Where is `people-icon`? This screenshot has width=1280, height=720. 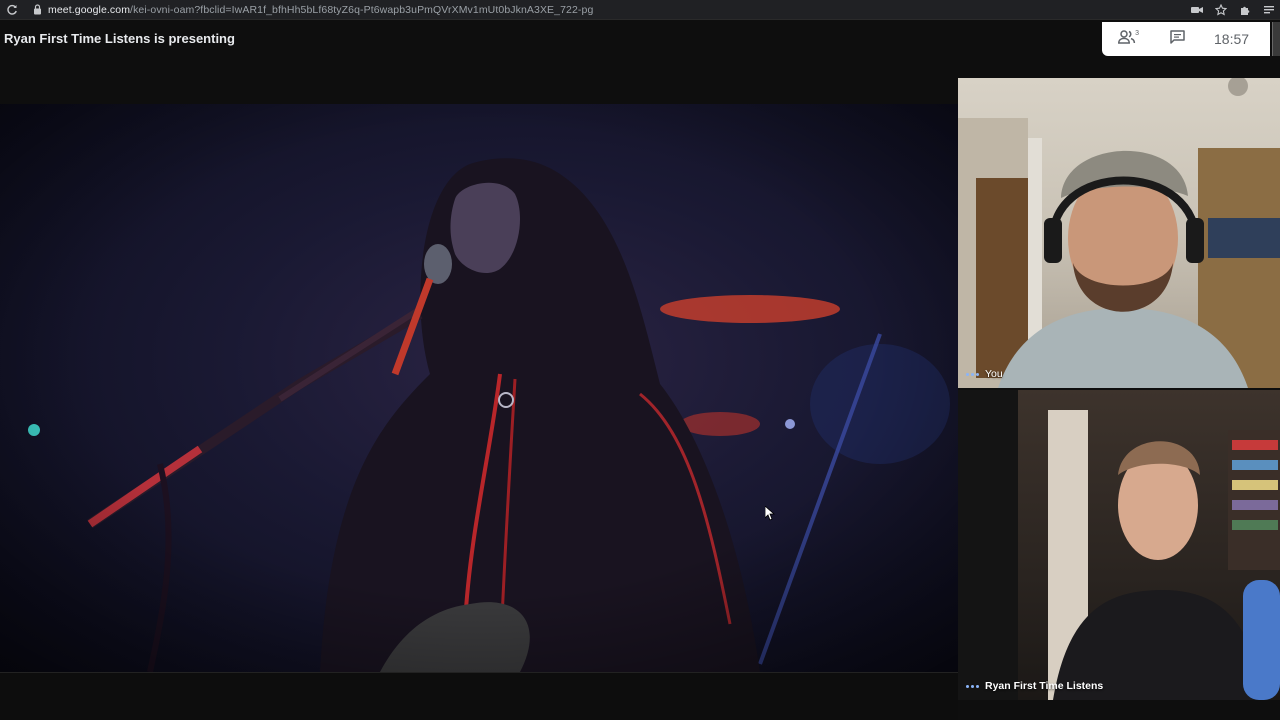 people-icon is located at coordinates (1127, 39).